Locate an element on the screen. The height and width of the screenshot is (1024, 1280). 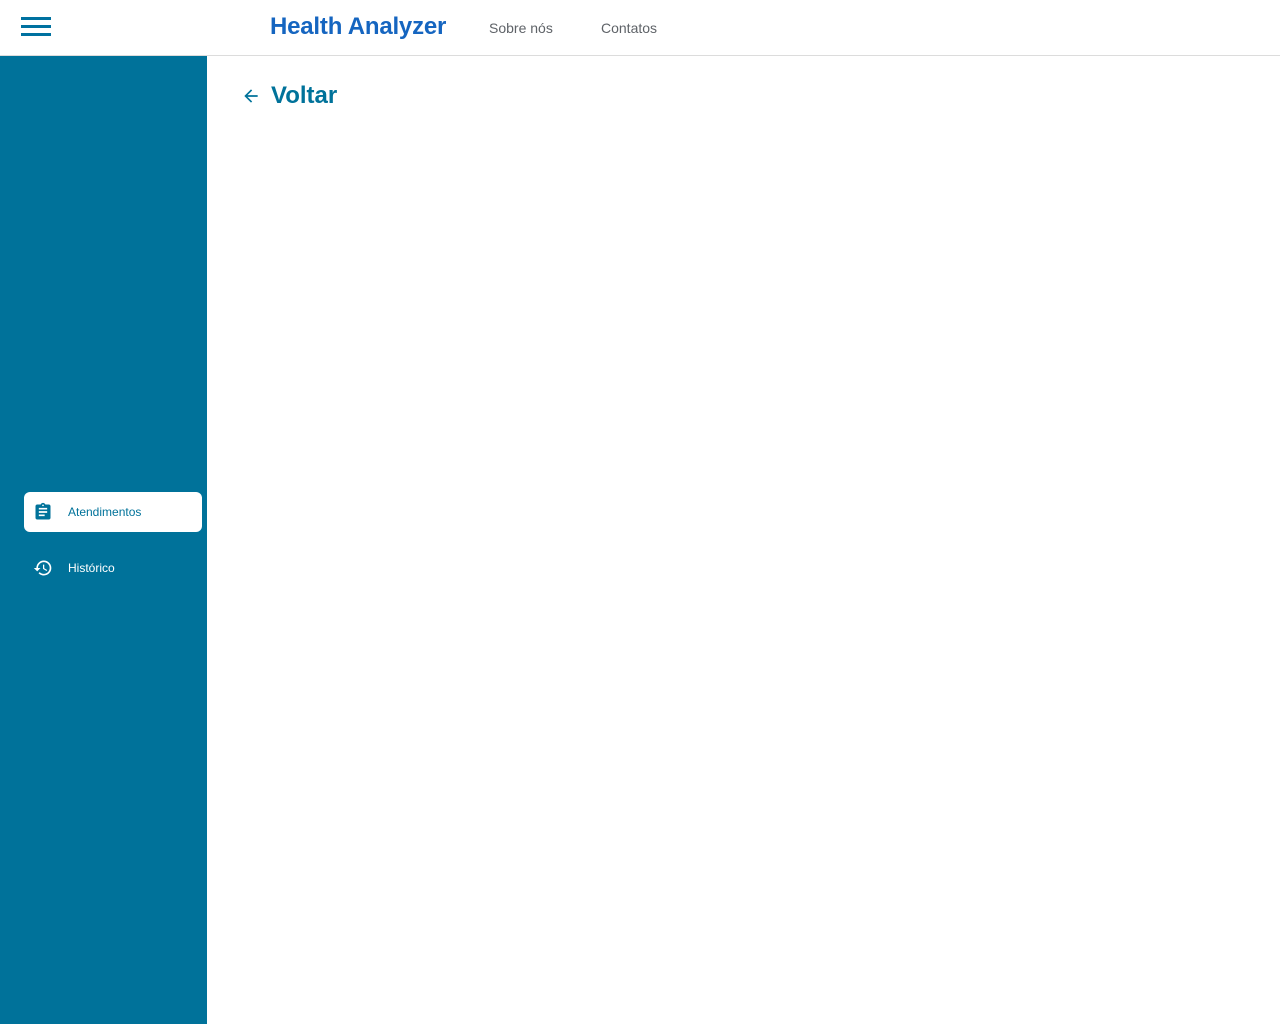
top-bar: Health Analyzer Sobre nós Contatos is located at coordinates (640, 28).